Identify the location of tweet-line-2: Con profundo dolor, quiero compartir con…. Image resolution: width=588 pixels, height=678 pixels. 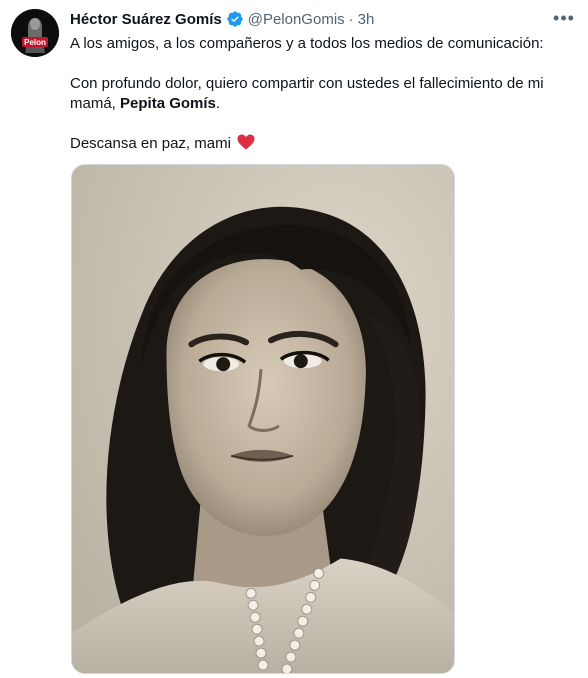
(322, 94).